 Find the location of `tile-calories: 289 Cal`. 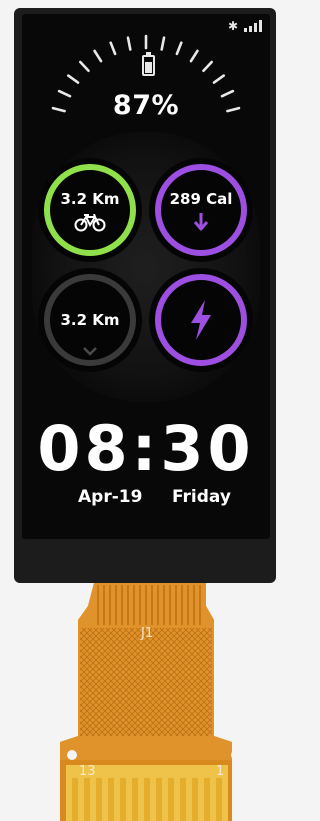

tile-calories: 289 Cal is located at coordinates (201, 210).